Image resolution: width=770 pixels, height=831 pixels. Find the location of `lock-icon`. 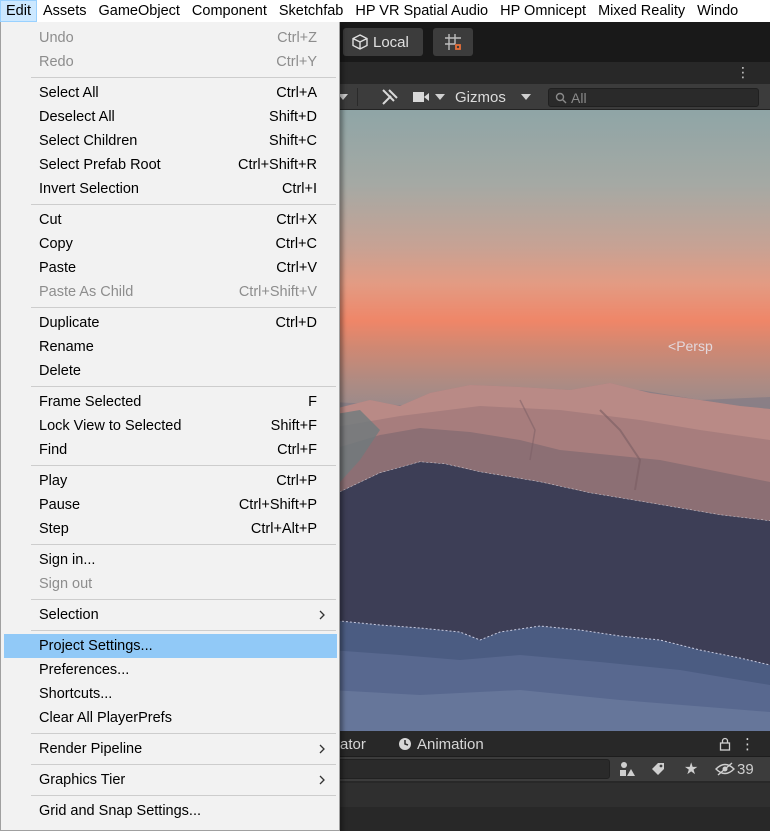

lock-icon is located at coordinates (725, 744).